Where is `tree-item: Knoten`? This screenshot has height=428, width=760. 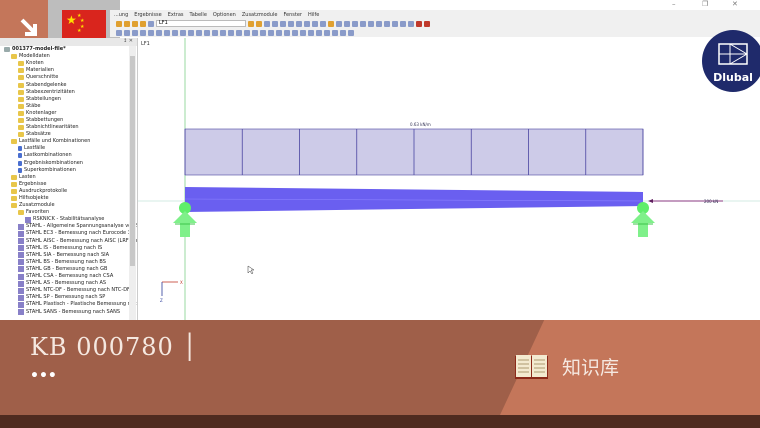
tree-item: Knoten is located at coordinates (68, 63).